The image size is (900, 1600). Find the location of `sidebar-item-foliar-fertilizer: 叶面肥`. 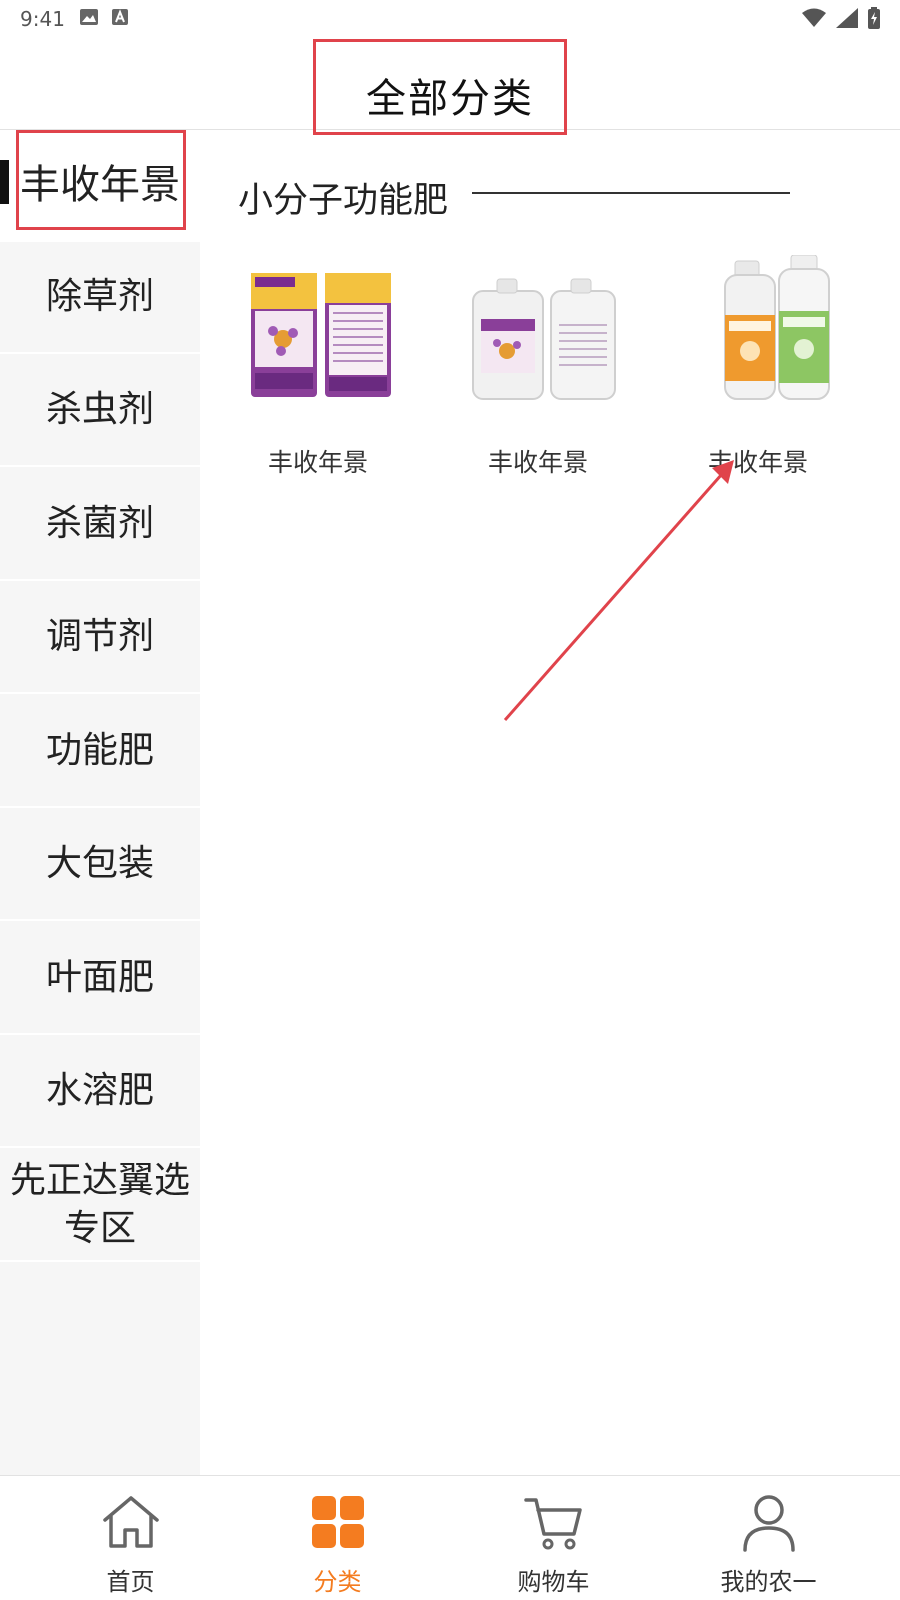

sidebar-item-foliar-fertilizer: 叶面肥 is located at coordinates (100, 979).